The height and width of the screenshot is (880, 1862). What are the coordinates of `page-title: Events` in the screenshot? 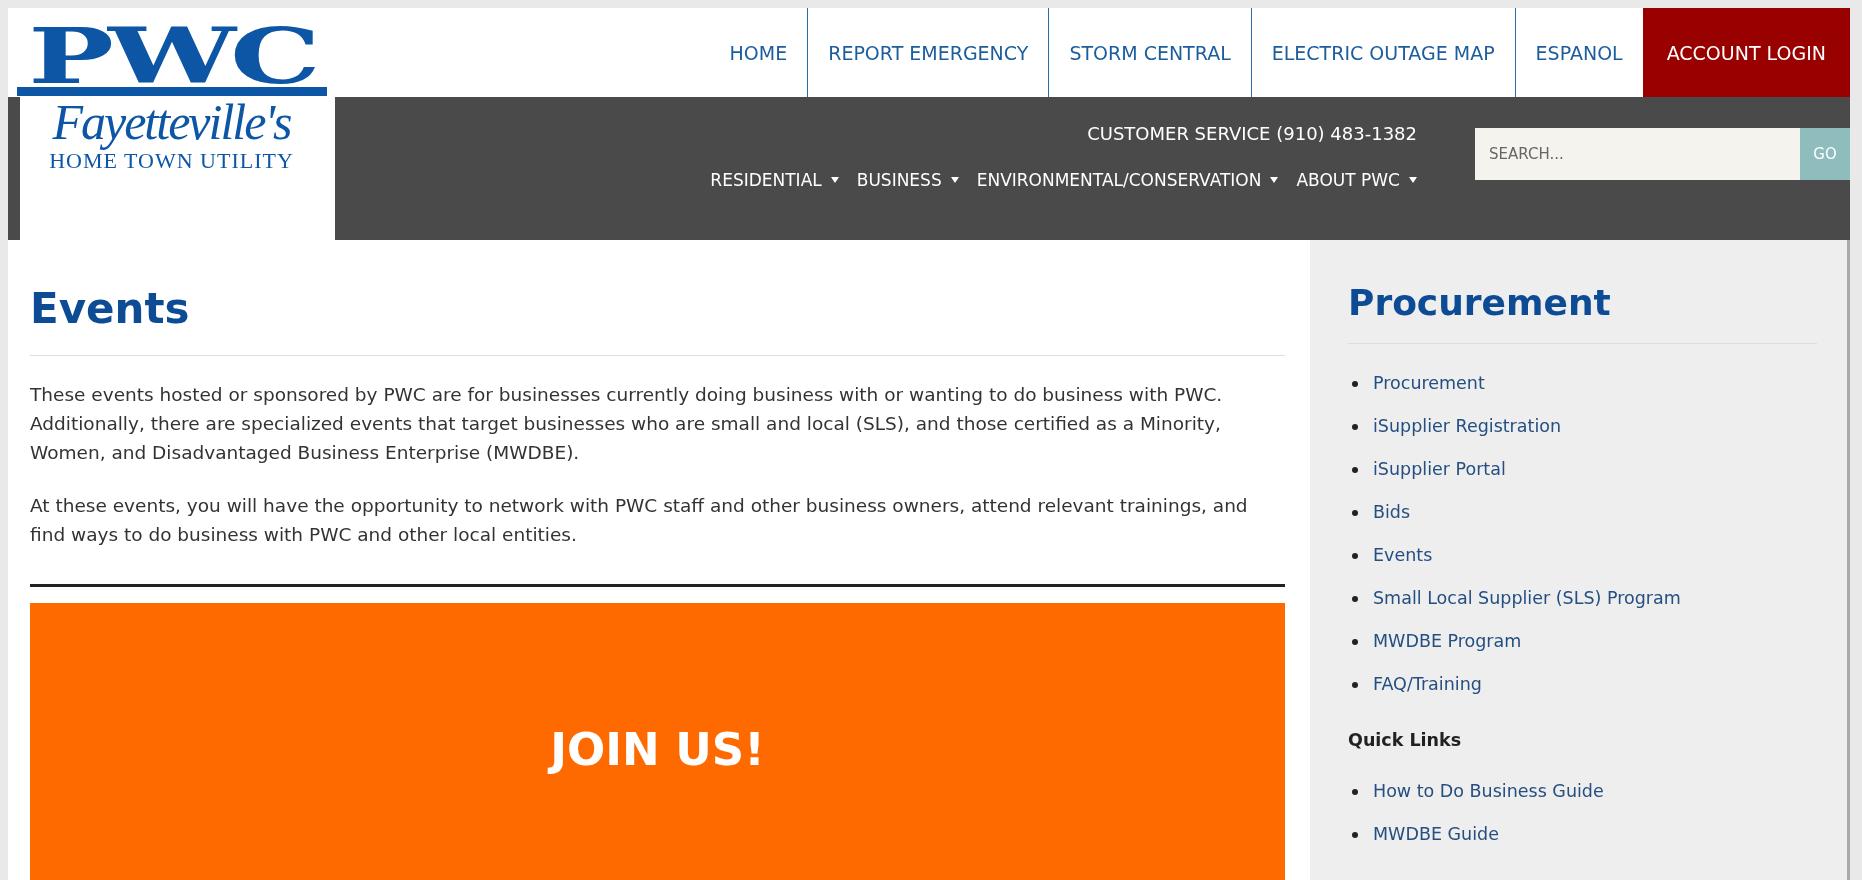 It's located at (110, 308).